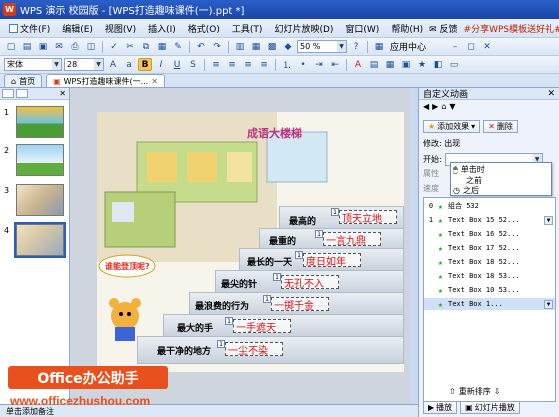  What do you see at coordinates (328, 259) in the screenshot?
I see `answer-text-box: 1 度日如年` at bounding box center [328, 259].